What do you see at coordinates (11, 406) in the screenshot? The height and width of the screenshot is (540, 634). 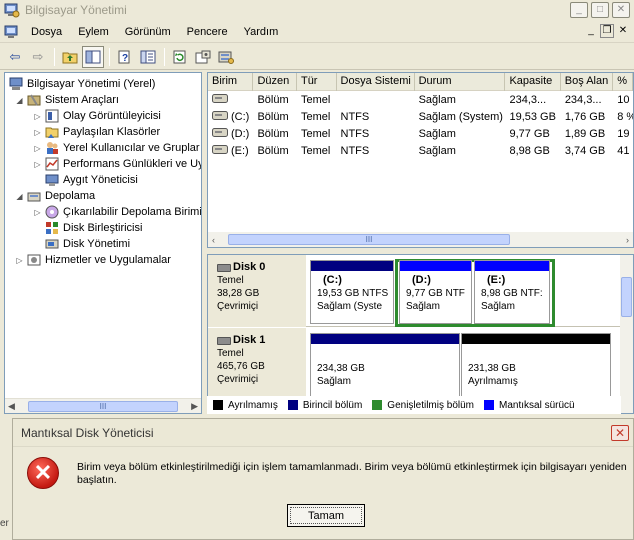 I see `scroll-left-arrow-icon: ◀` at bounding box center [11, 406].